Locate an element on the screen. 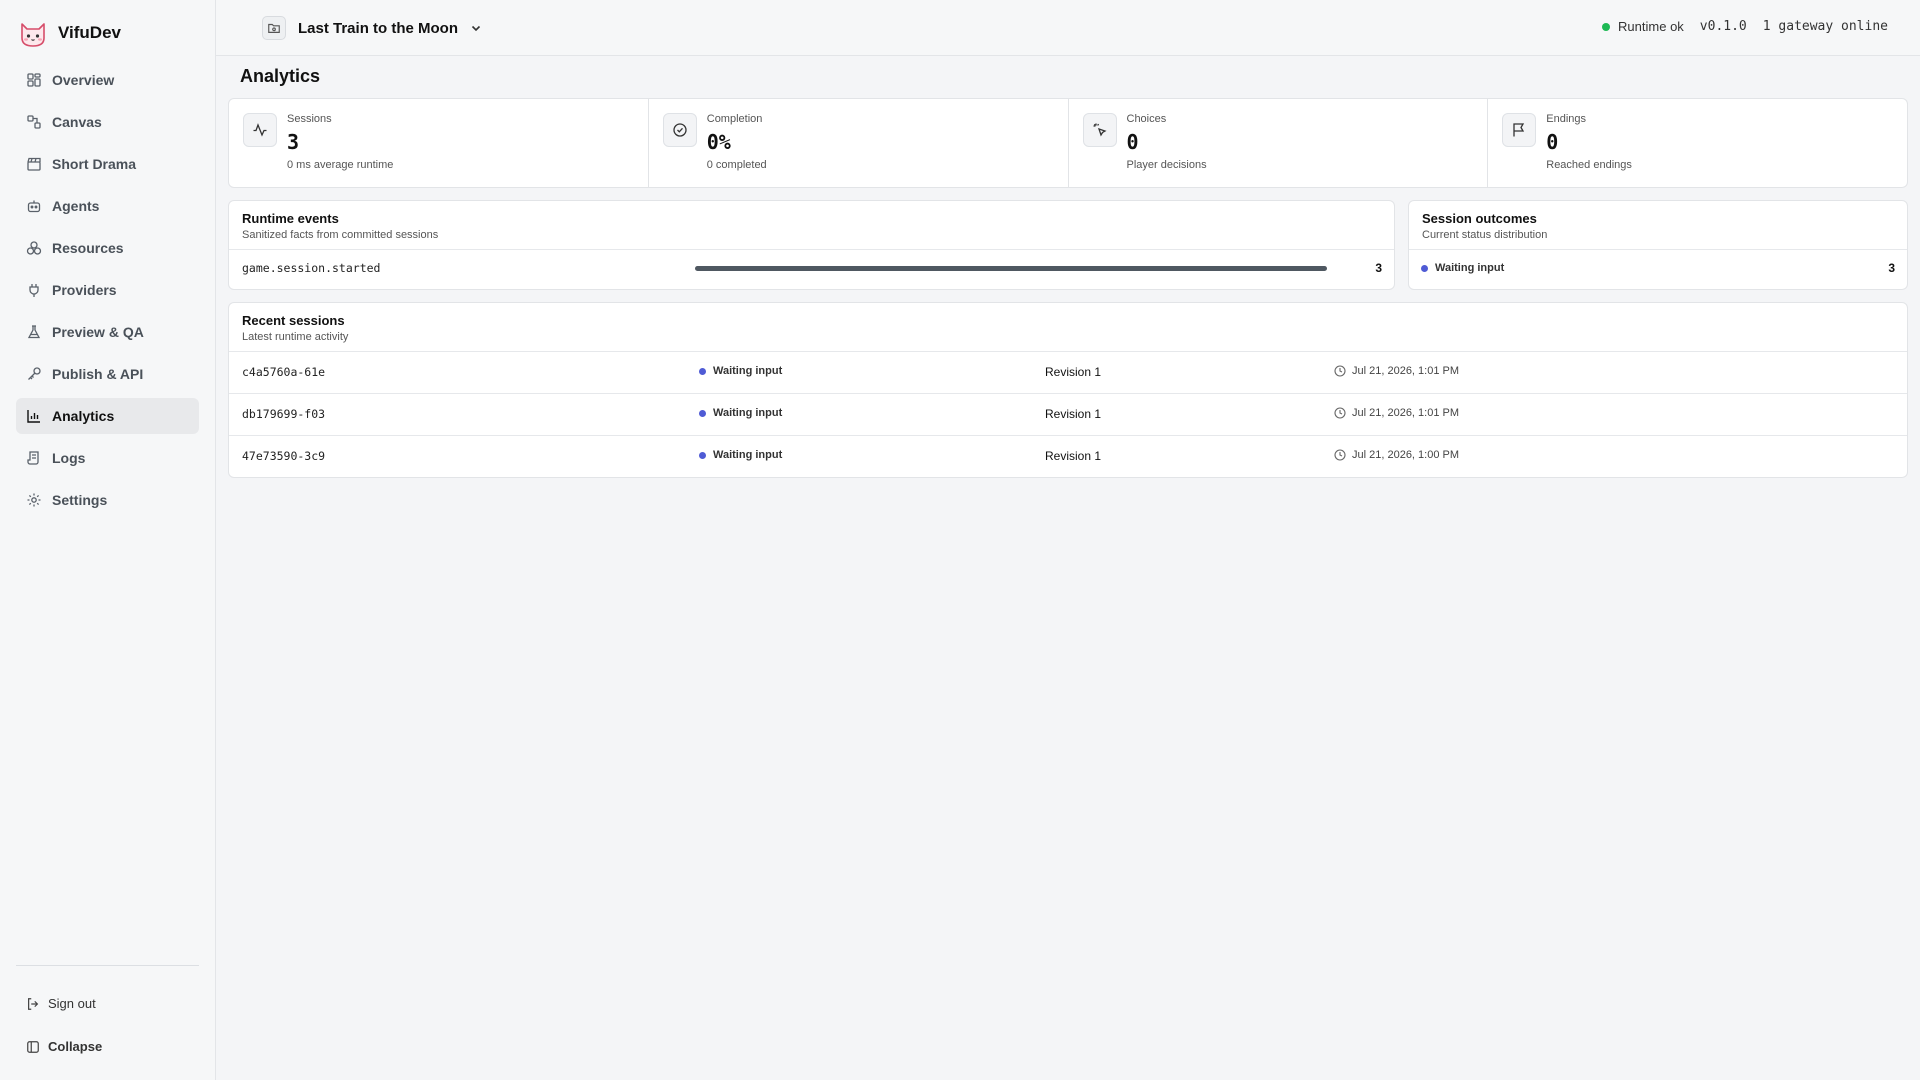 This screenshot has height=1080, width=1920. sidebar-item-logs: Logs is located at coordinates (107, 458).